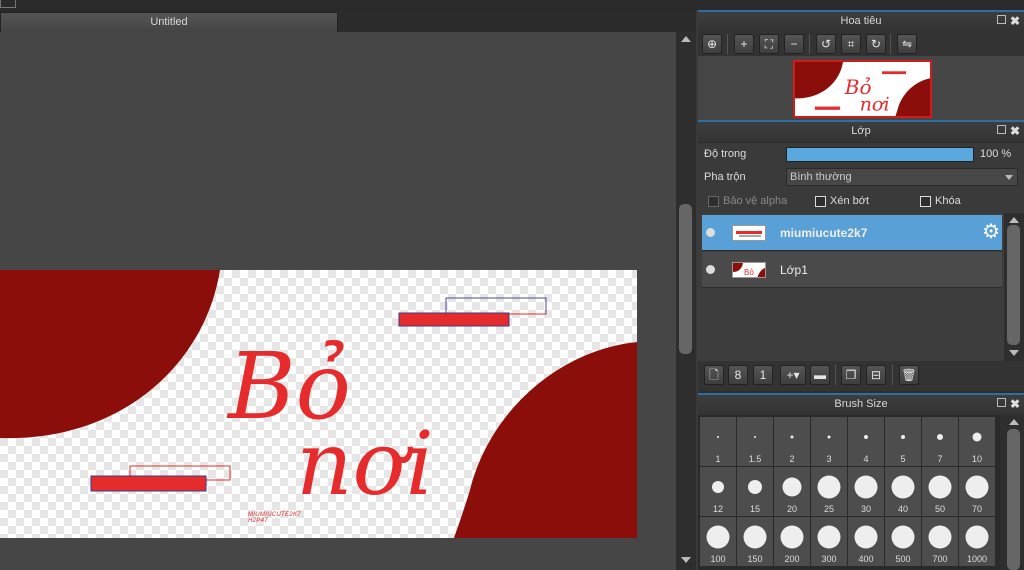 The width and height of the screenshot is (1024, 570). Describe the element at coordinates (866, 559) in the screenshot. I see `brush-size-value: 400` at that location.